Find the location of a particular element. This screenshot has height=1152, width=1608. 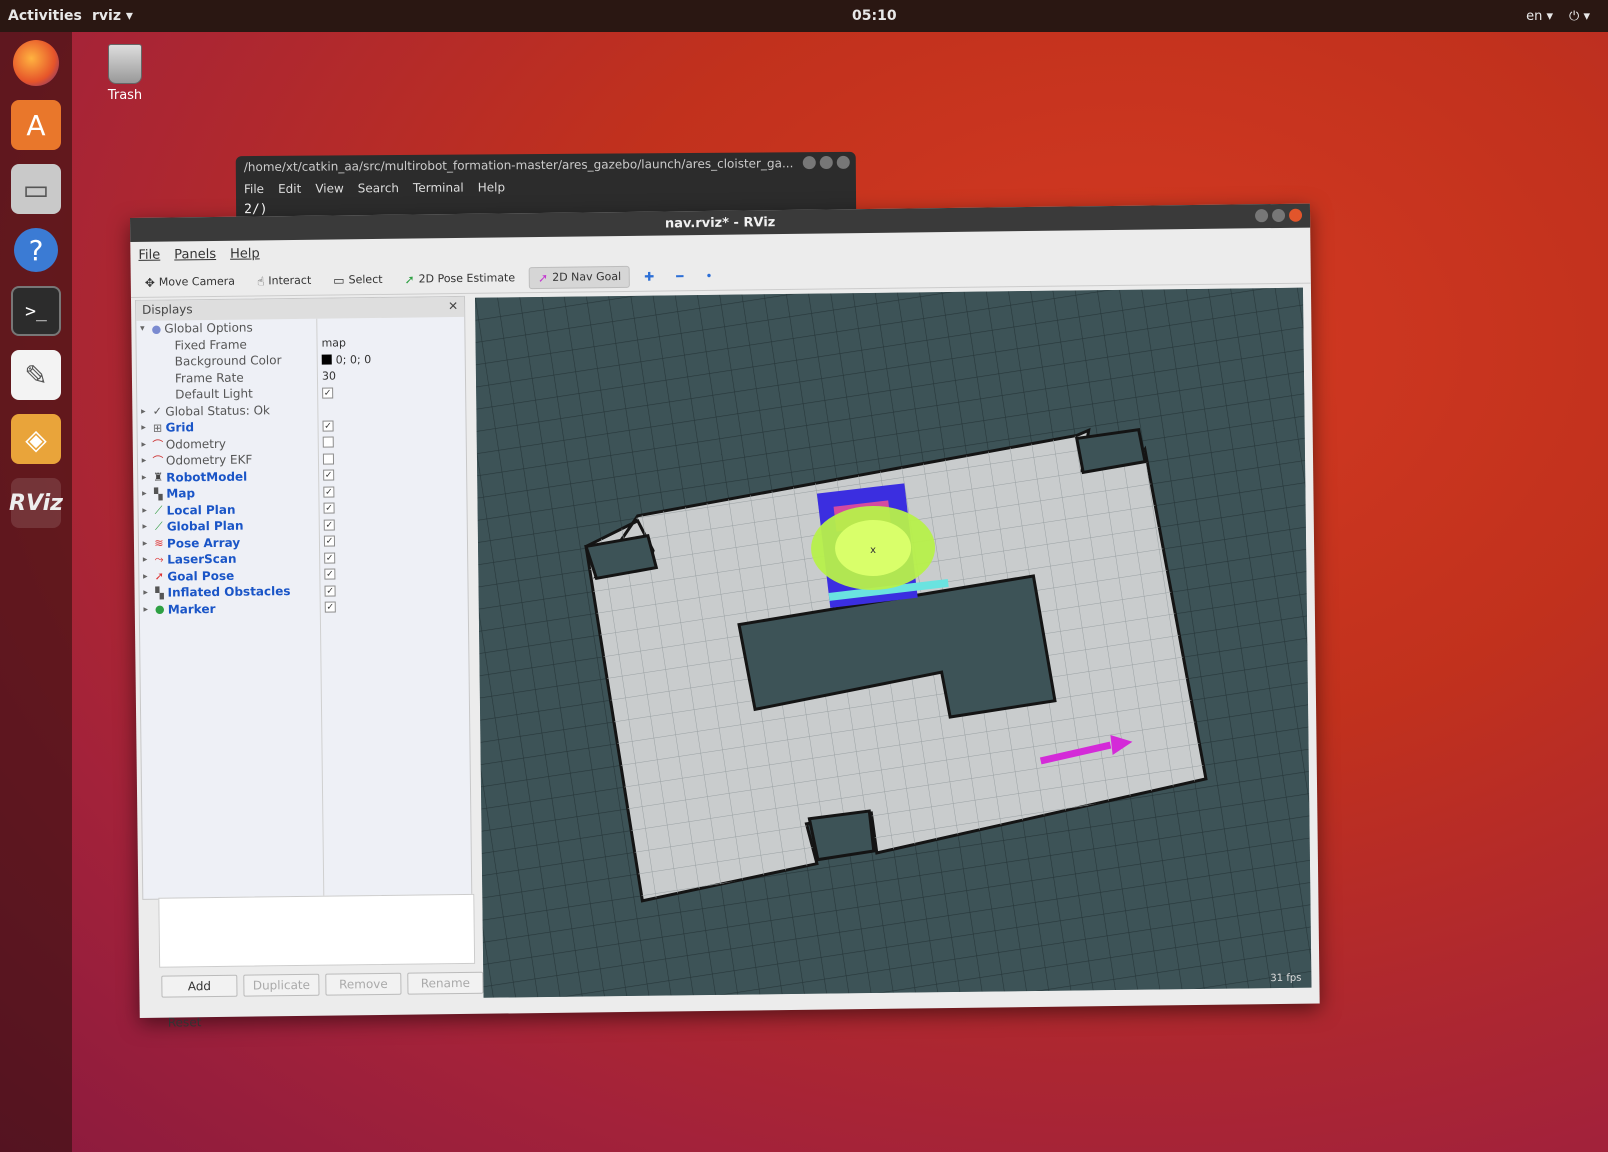

terminal-menu-file: File is located at coordinates (254, 189).